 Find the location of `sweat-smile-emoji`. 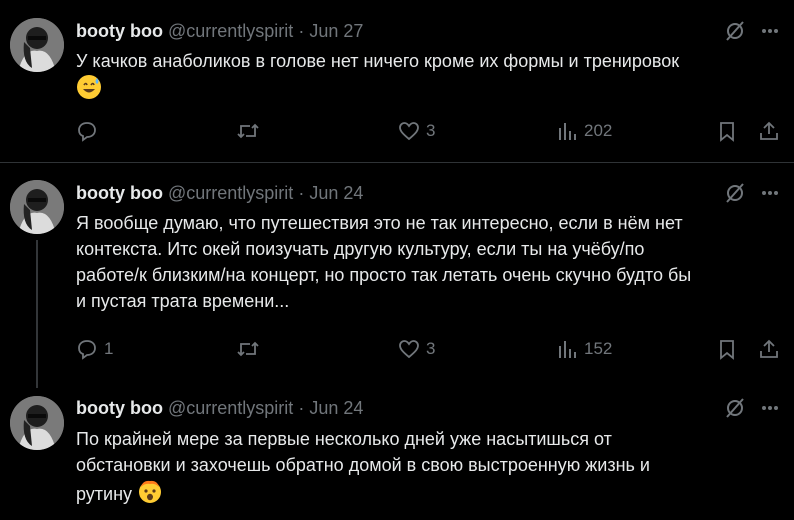

sweat-smile-emoji is located at coordinates (89, 90).